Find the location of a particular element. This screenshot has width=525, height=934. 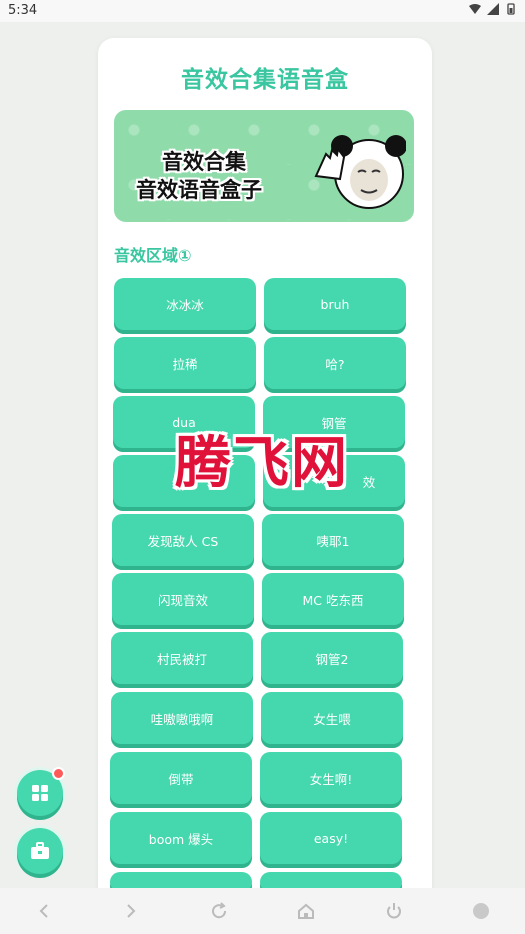

power-icon is located at coordinates (393, 911).